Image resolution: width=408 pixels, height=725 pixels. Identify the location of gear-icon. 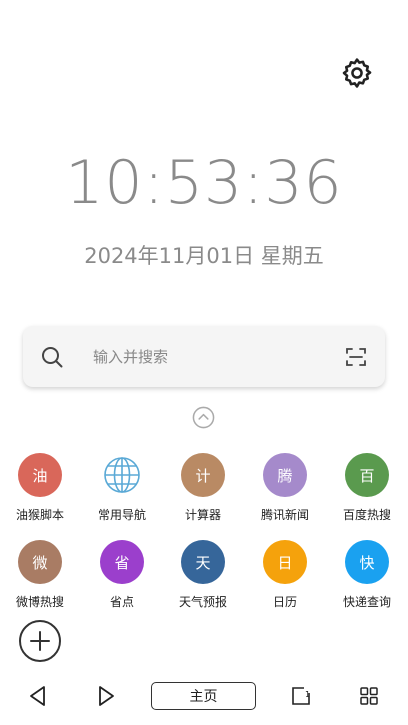
(357, 73).